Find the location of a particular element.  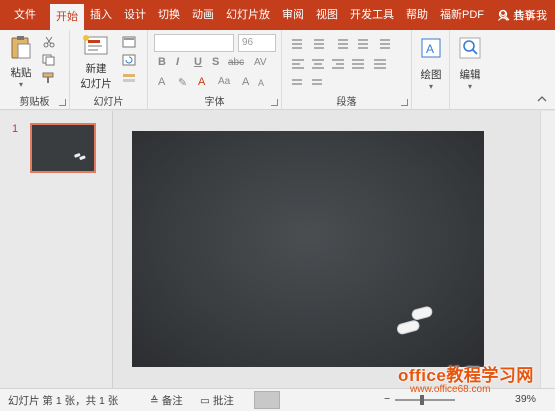

text-effects-button: A is located at coordinates (161, 82).